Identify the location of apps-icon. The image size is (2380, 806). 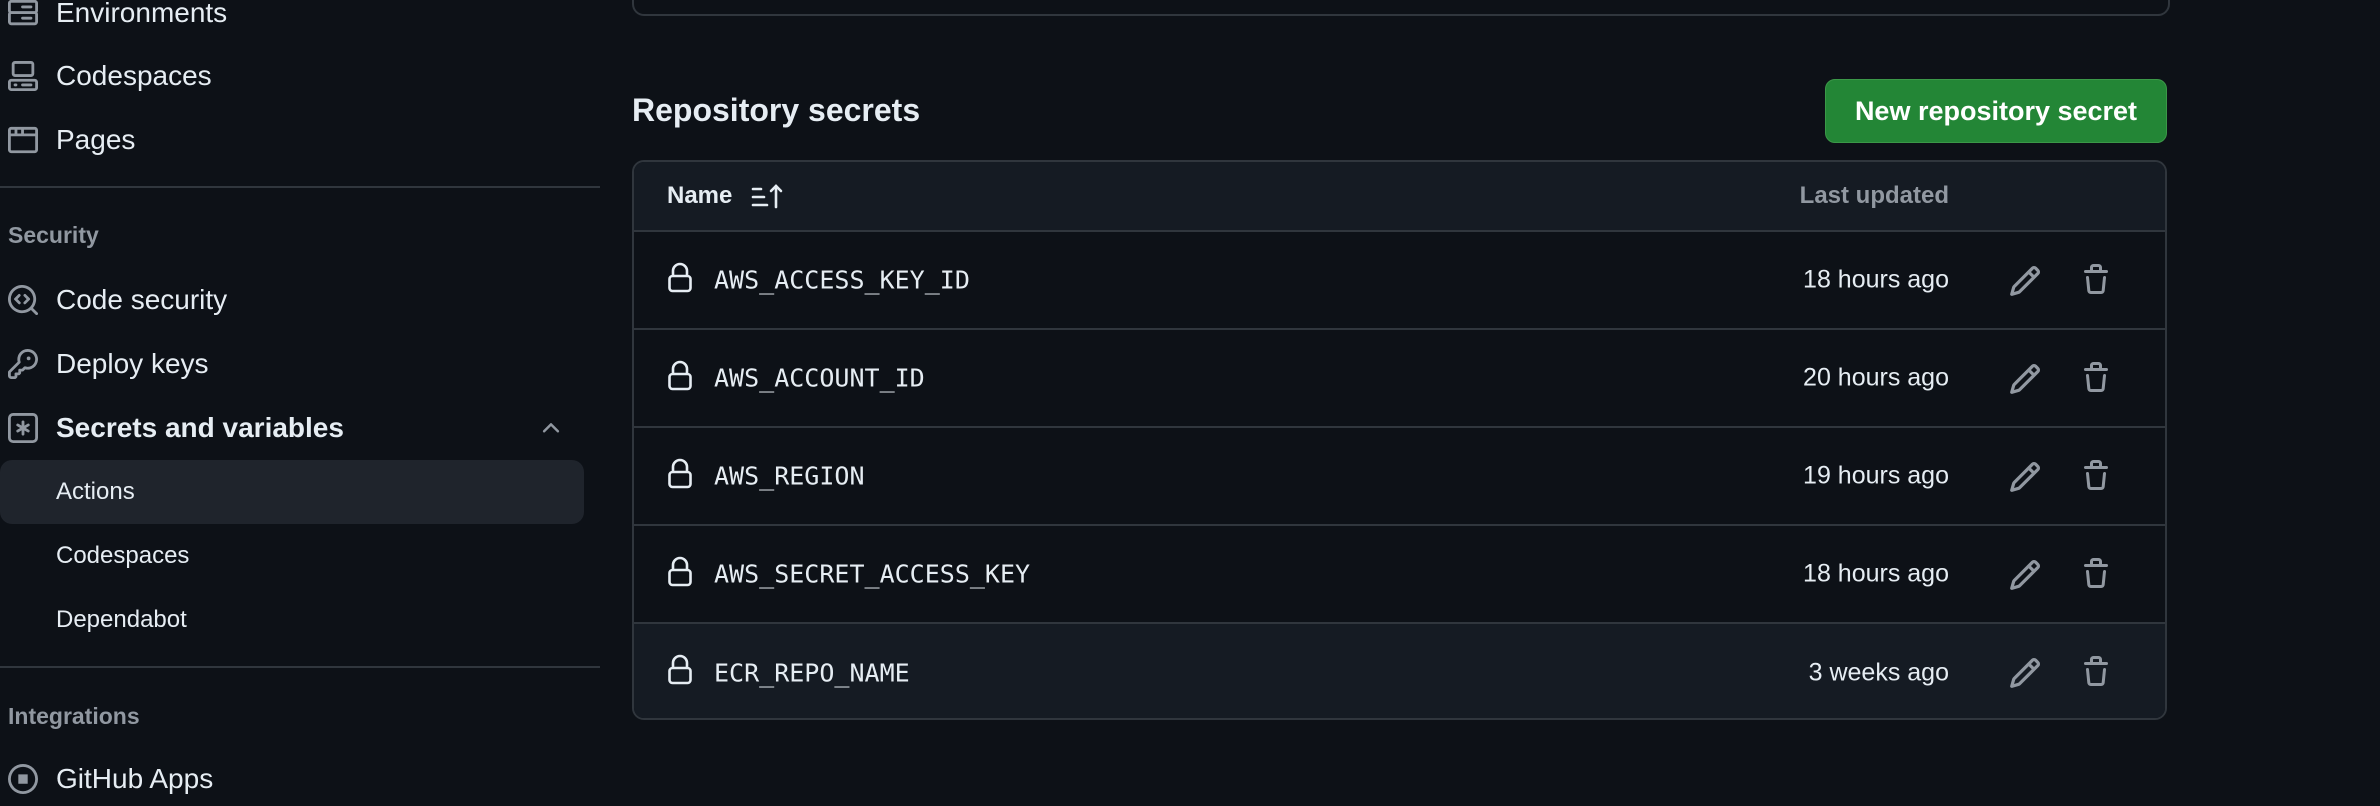
(23, 779).